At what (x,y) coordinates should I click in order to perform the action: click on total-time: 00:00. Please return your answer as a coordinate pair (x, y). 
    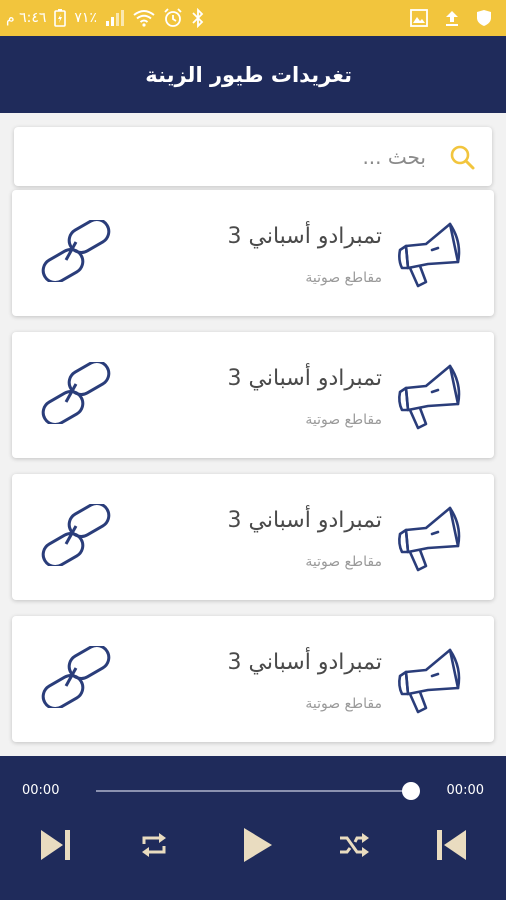
    Looking at the image, I should click on (465, 790).